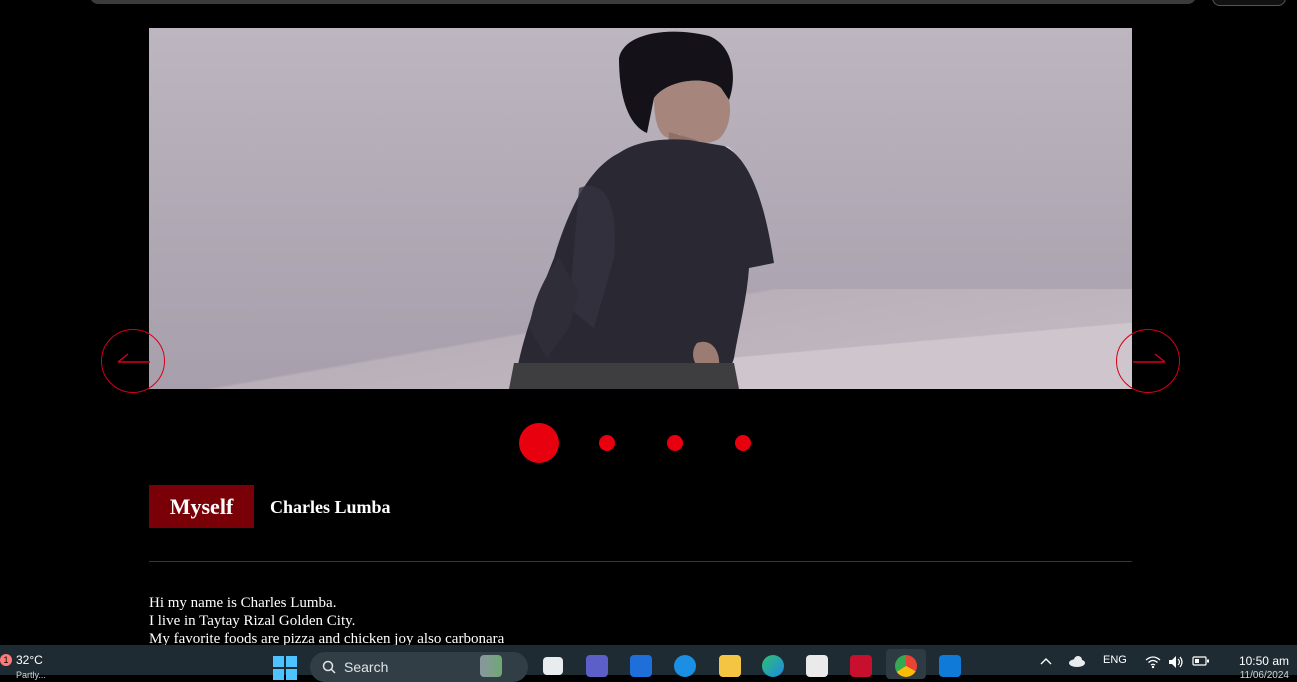  What do you see at coordinates (773, 666) in the screenshot?
I see `edge-icon` at bounding box center [773, 666].